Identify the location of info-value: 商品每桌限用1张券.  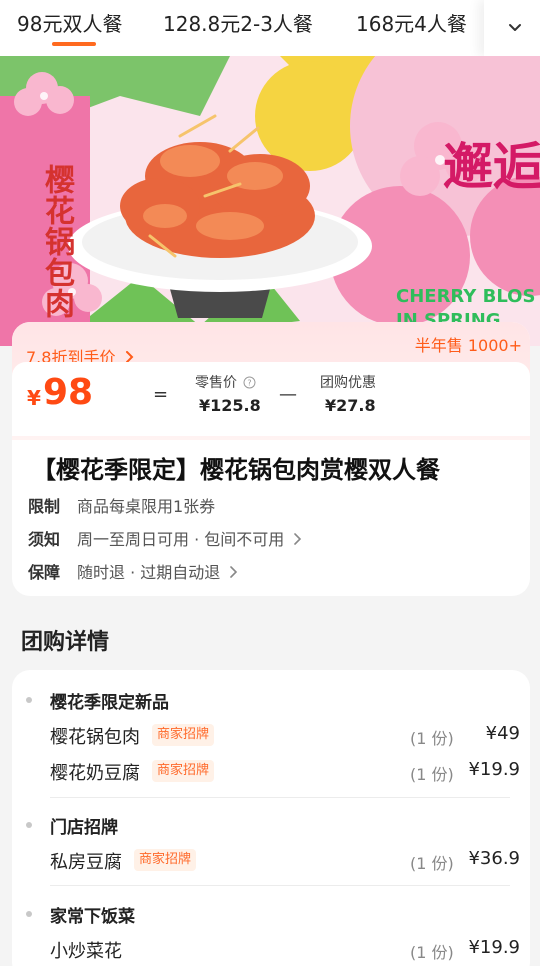
(146, 506).